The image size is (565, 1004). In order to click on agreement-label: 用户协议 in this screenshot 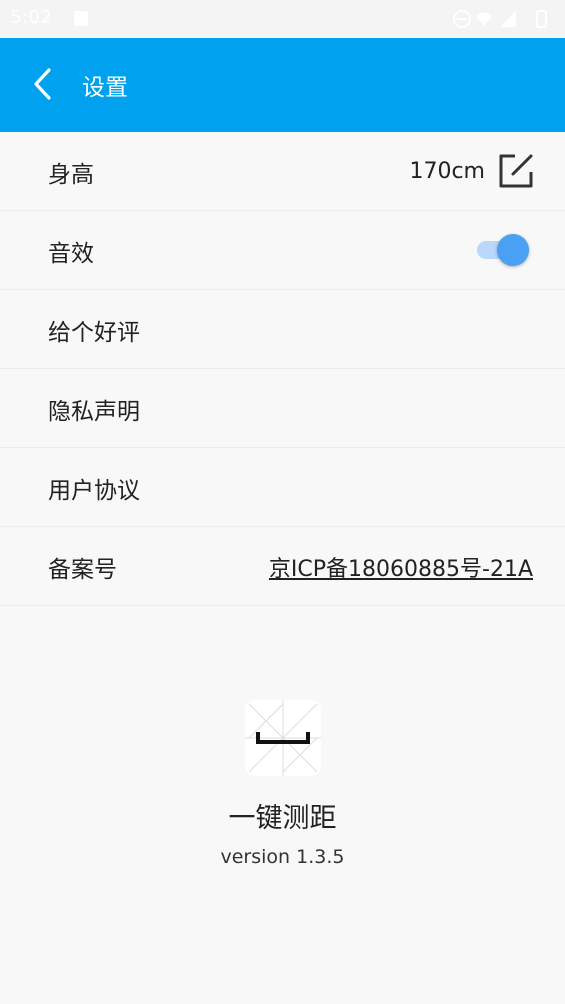, I will do `click(94, 490)`.